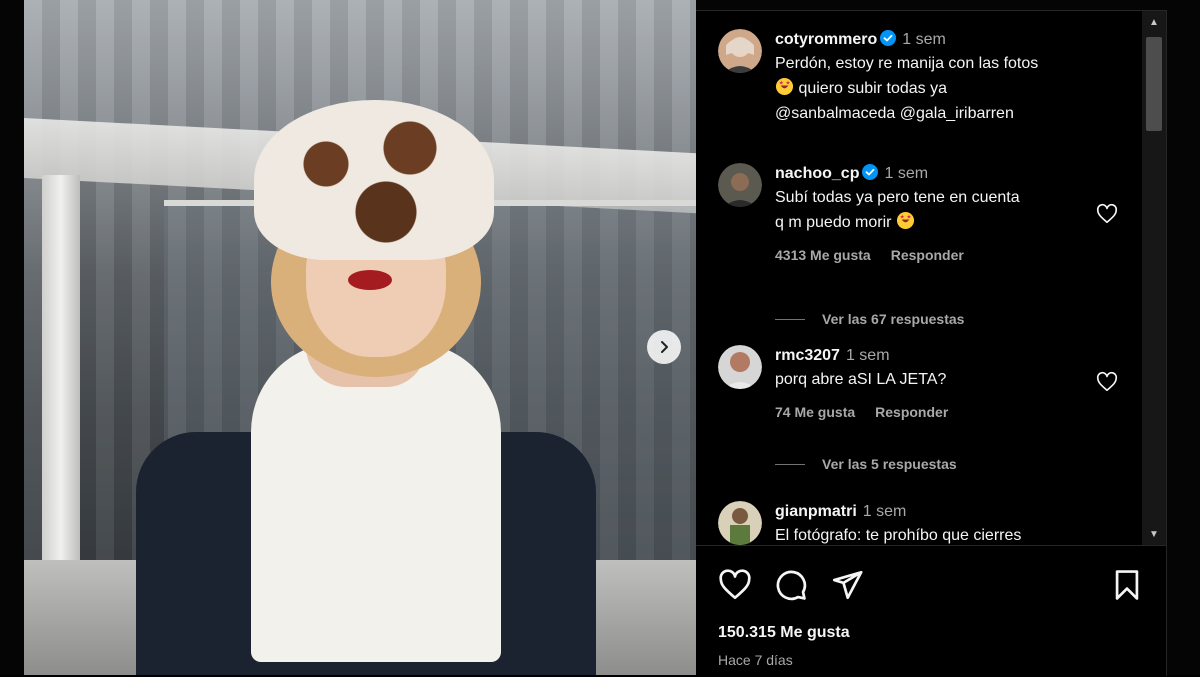  I want to click on post-actions-bar: 150.315 Me gusta Hace 7 días, so click(931, 611).